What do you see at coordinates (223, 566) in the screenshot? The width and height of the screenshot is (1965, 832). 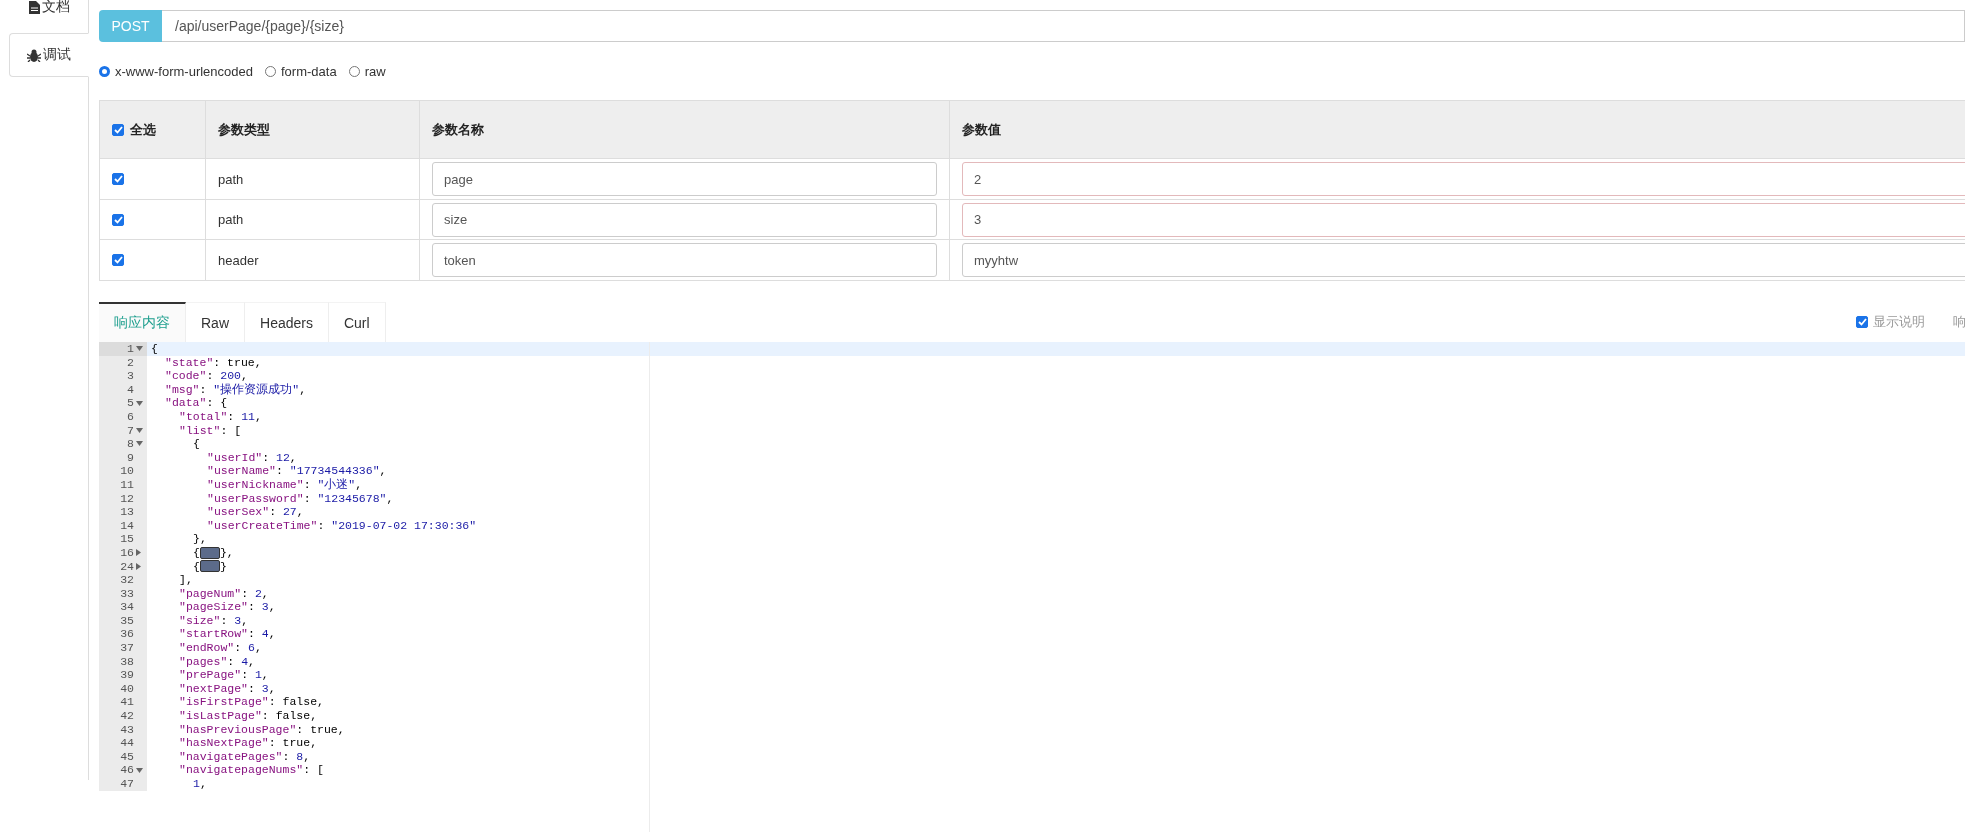 I see `code-line: }` at bounding box center [223, 566].